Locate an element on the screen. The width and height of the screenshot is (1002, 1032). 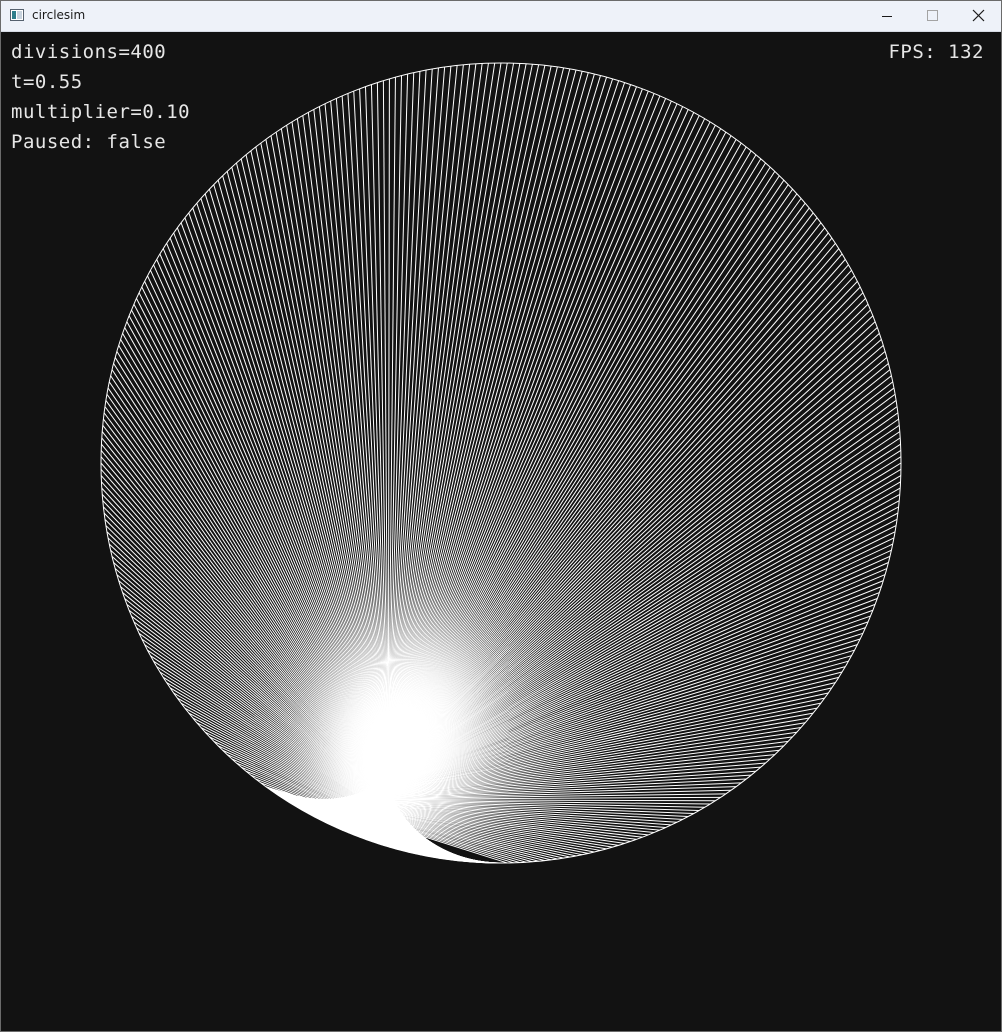
fps-readout: FPS: 132 is located at coordinates (936, 52).